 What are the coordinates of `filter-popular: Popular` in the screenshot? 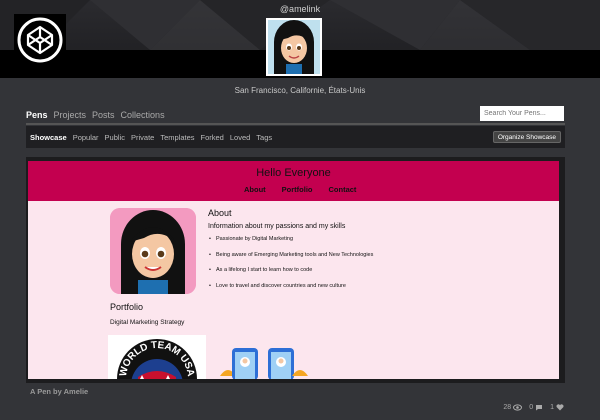 It's located at (86, 137).